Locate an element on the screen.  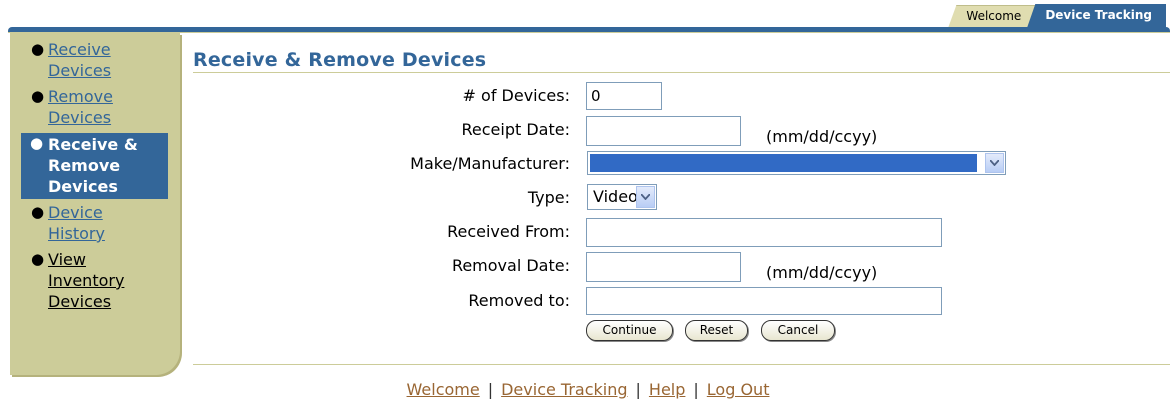
removal-date-label: Removal Date: is located at coordinates (510, 265).